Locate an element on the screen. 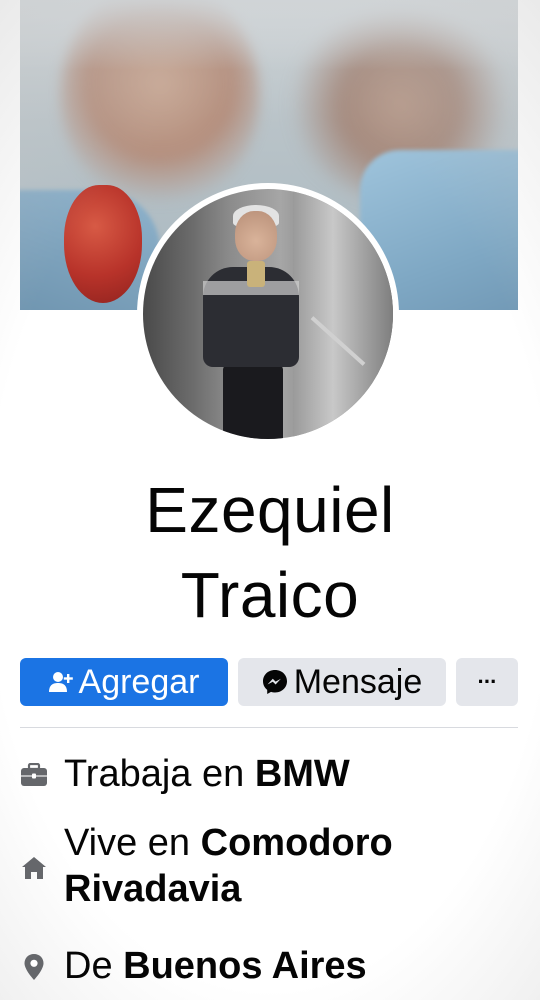 This screenshot has width=540, height=1000. from-value: Buenos Aires is located at coordinates (245, 966).